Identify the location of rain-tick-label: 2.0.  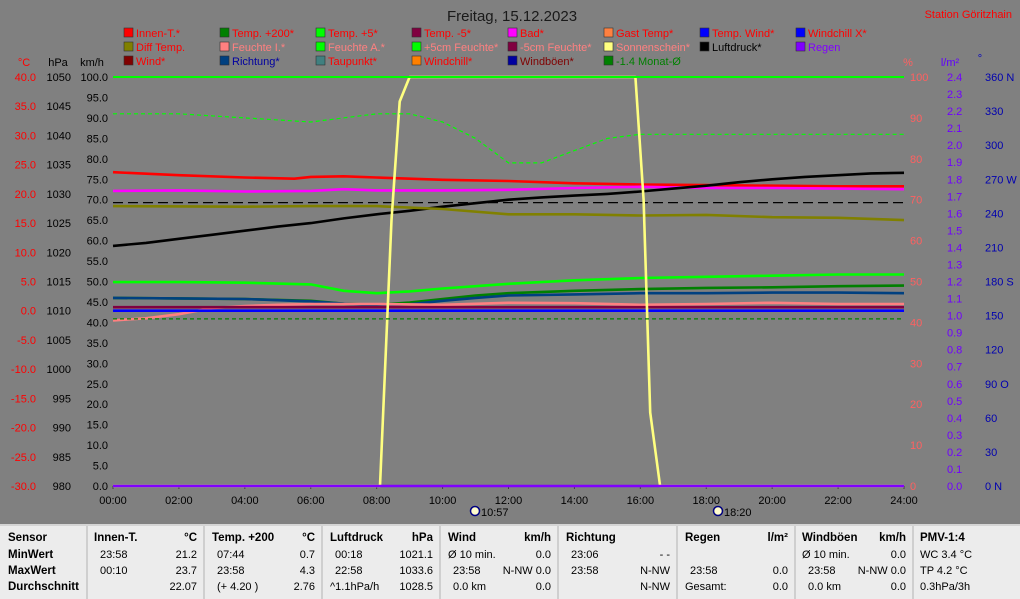
(954, 146).